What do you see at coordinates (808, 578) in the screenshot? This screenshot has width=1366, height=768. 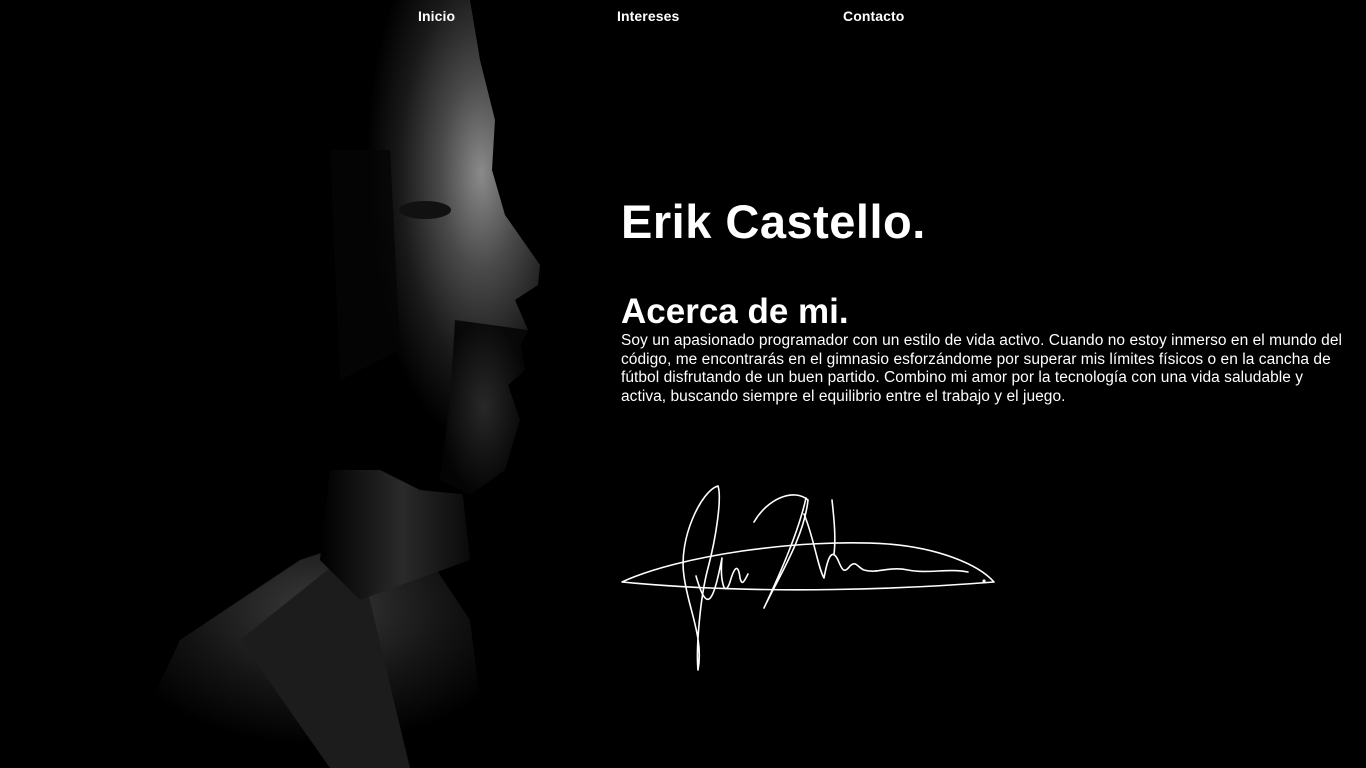 I see `signature-image` at bounding box center [808, 578].